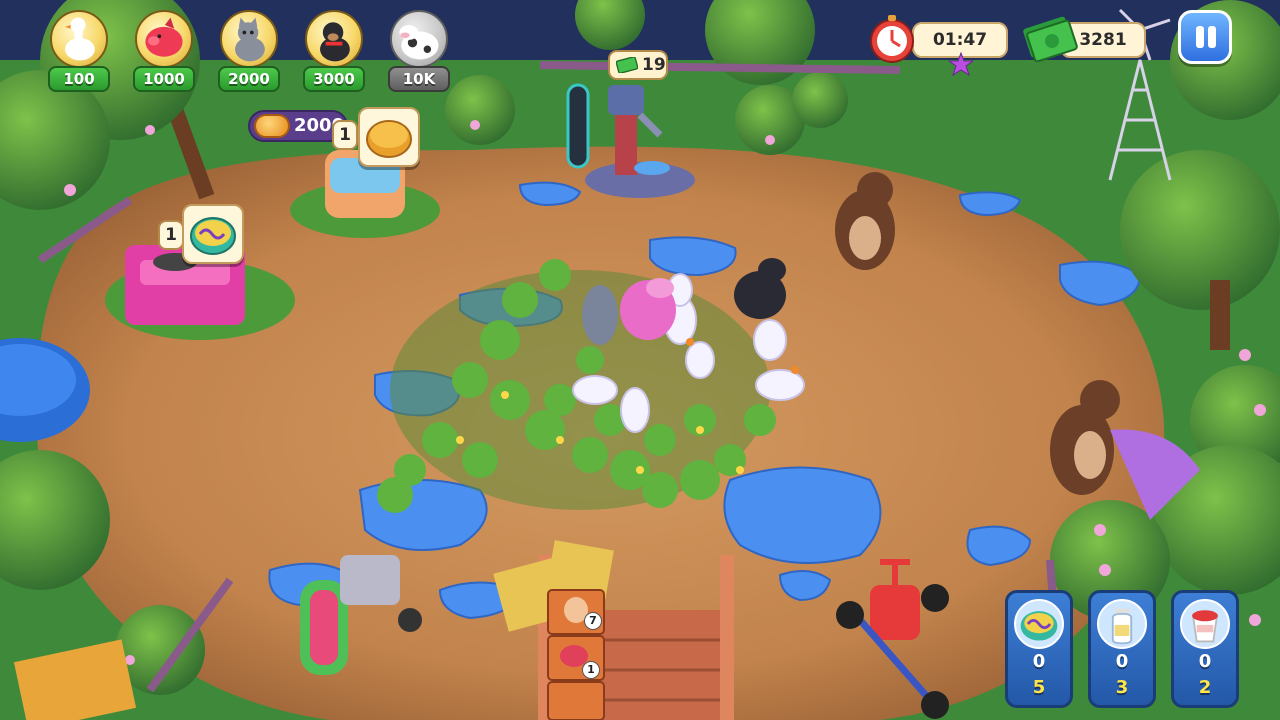 This screenshot has width=1280, height=720. What do you see at coordinates (1039, 687) in the screenshot?
I see `goal-noodles-target: 5` at bounding box center [1039, 687].